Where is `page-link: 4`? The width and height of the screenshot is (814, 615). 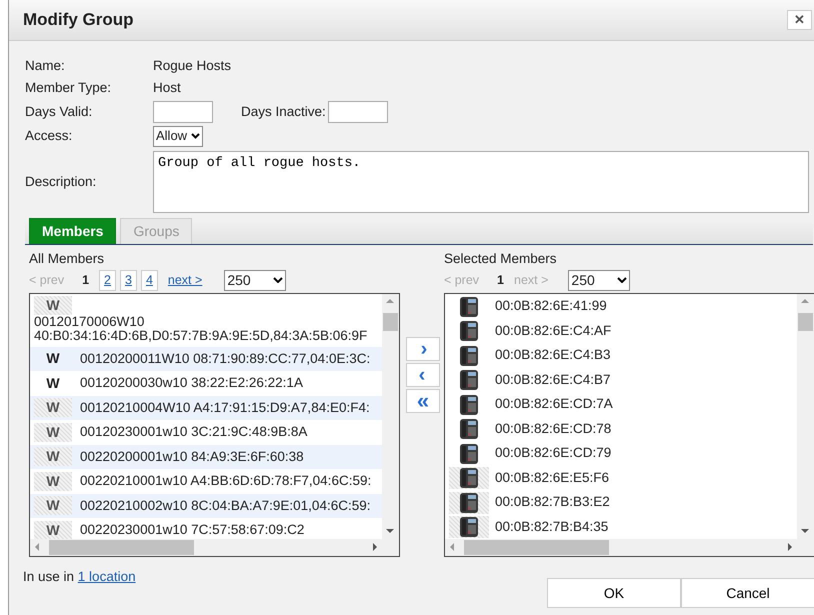
page-link: 4 is located at coordinates (149, 280).